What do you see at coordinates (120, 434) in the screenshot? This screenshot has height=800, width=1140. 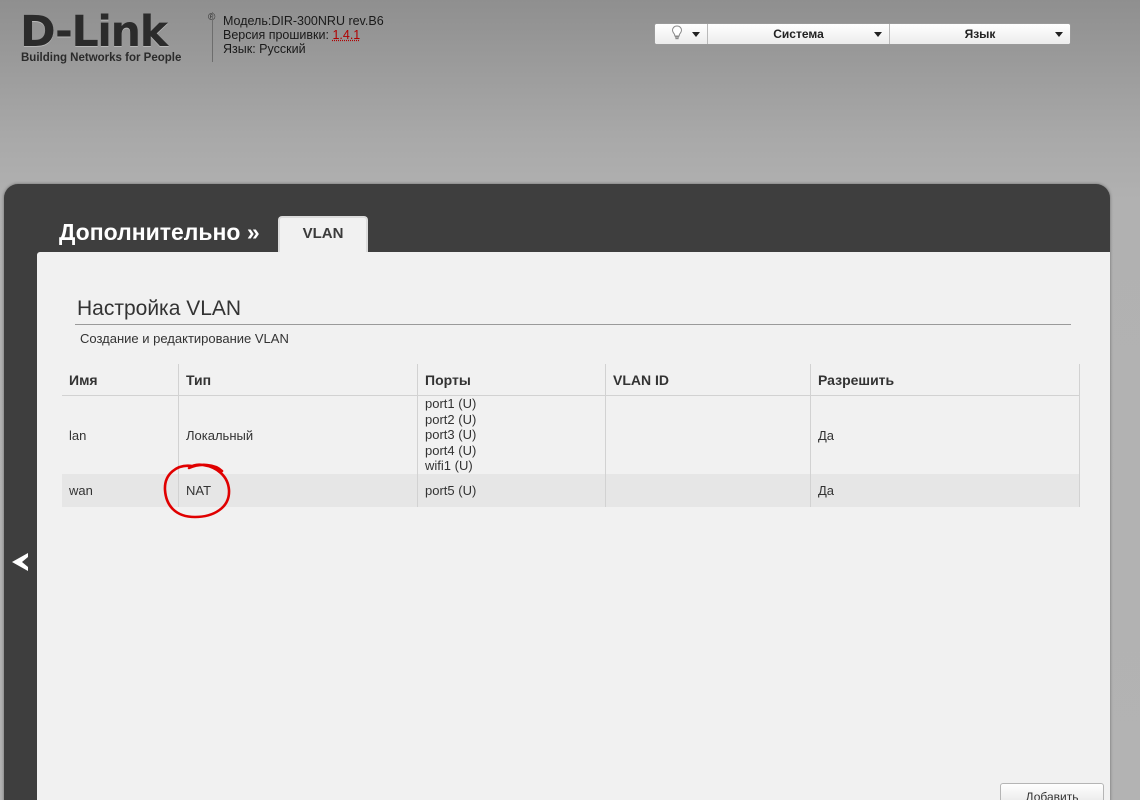 I see `cell-name: lan` at bounding box center [120, 434].